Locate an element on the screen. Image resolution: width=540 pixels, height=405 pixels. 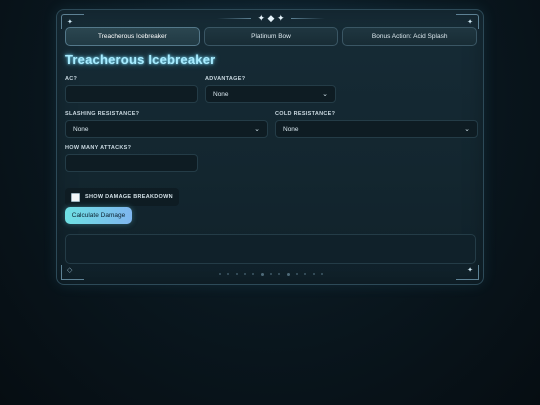
diamond-outline-icon: ◇ is located at coordinates (70, 270).